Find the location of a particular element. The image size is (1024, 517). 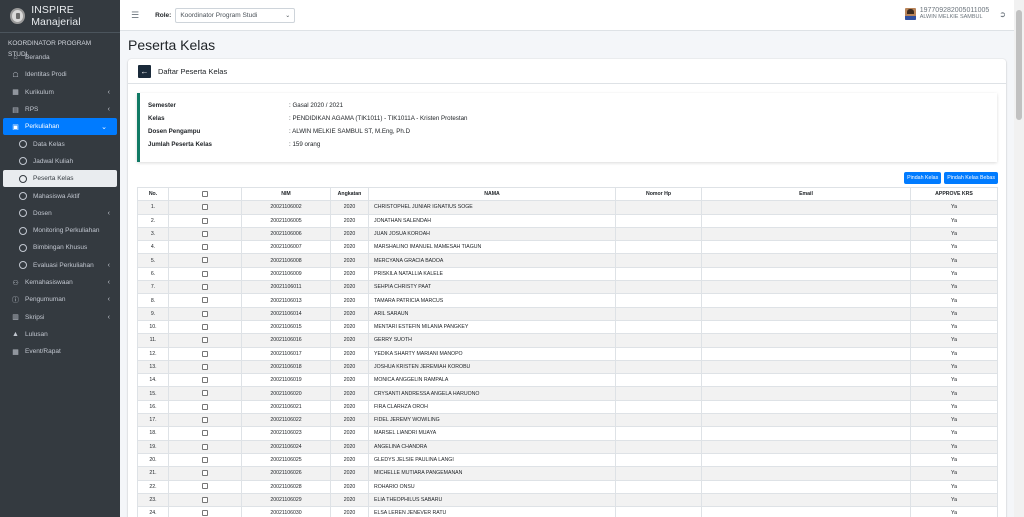

col-header-nama: NAMA is located at coordinates (492, 194).